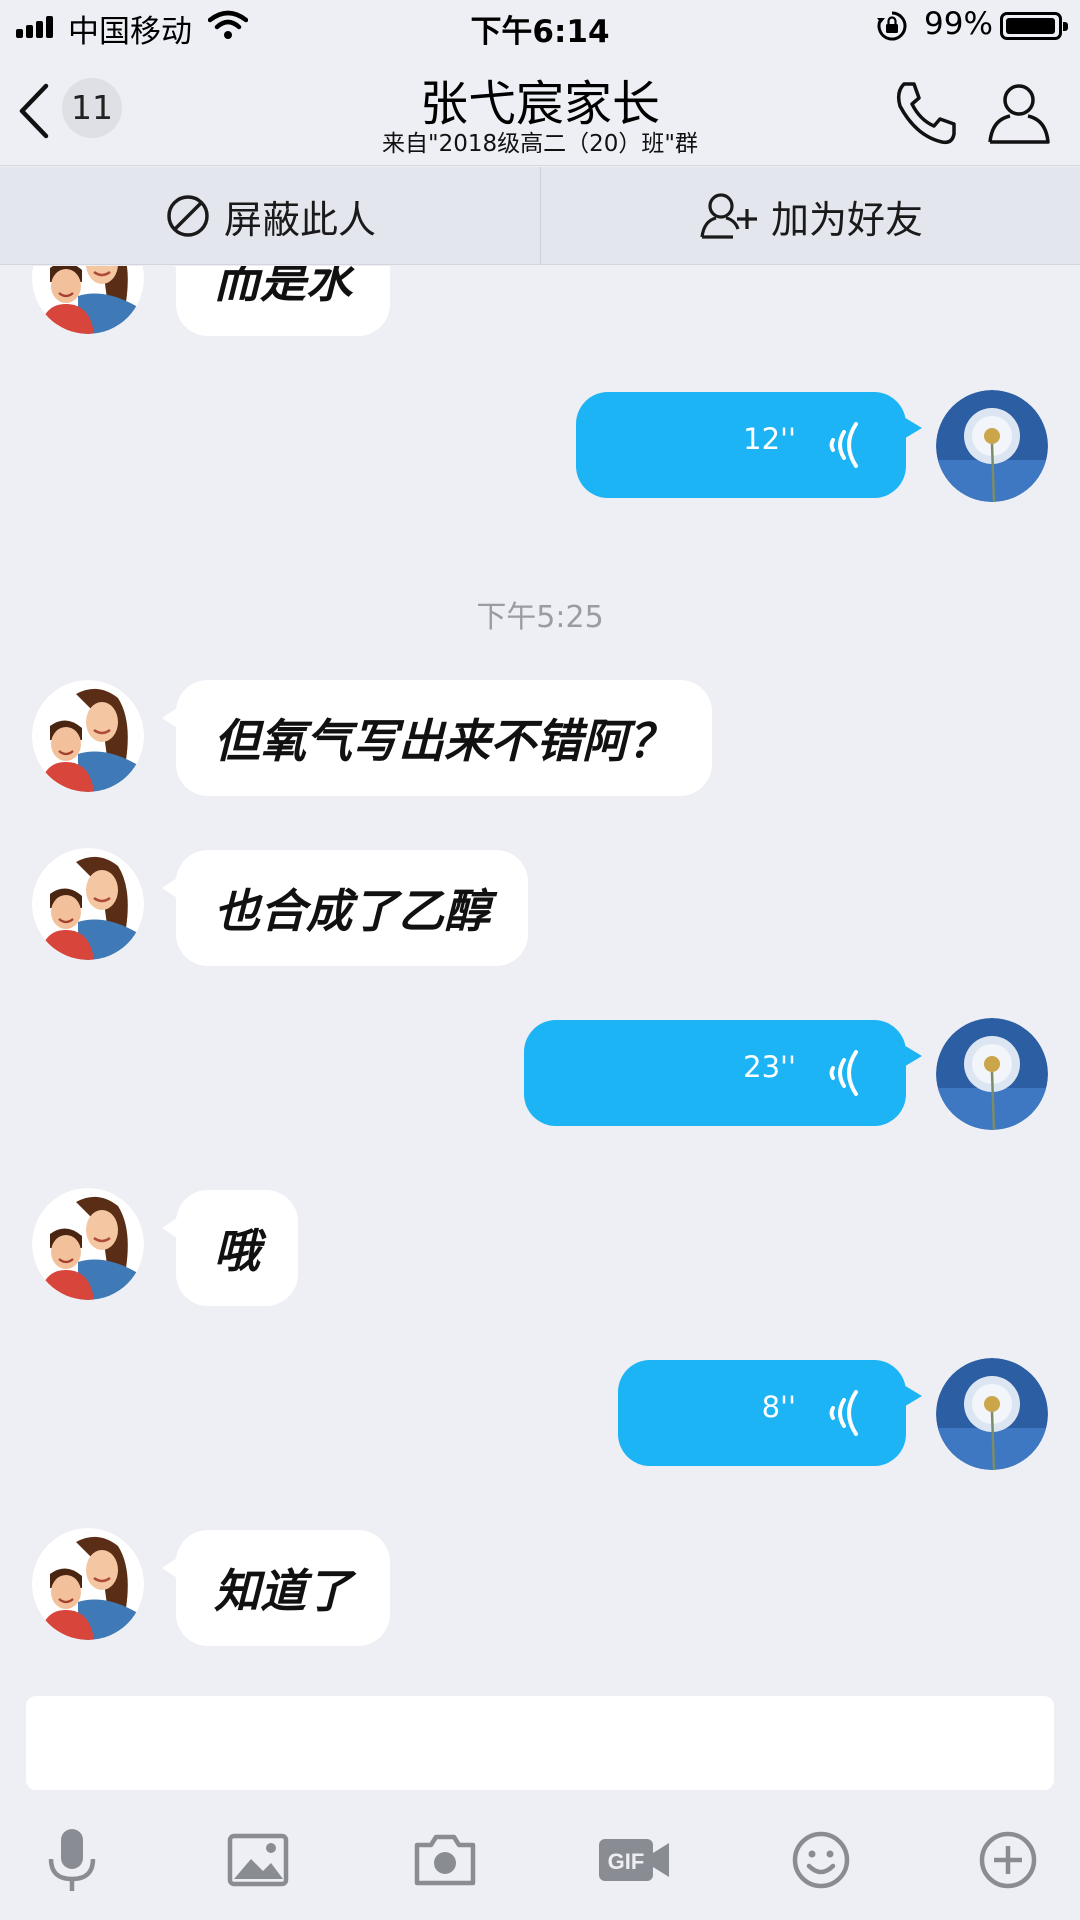 The image size is (1080, 1920). Describe the element at coordinates (299, 219) in the screenshot. I see `block-user-label: 屏蔽此人` at that location.